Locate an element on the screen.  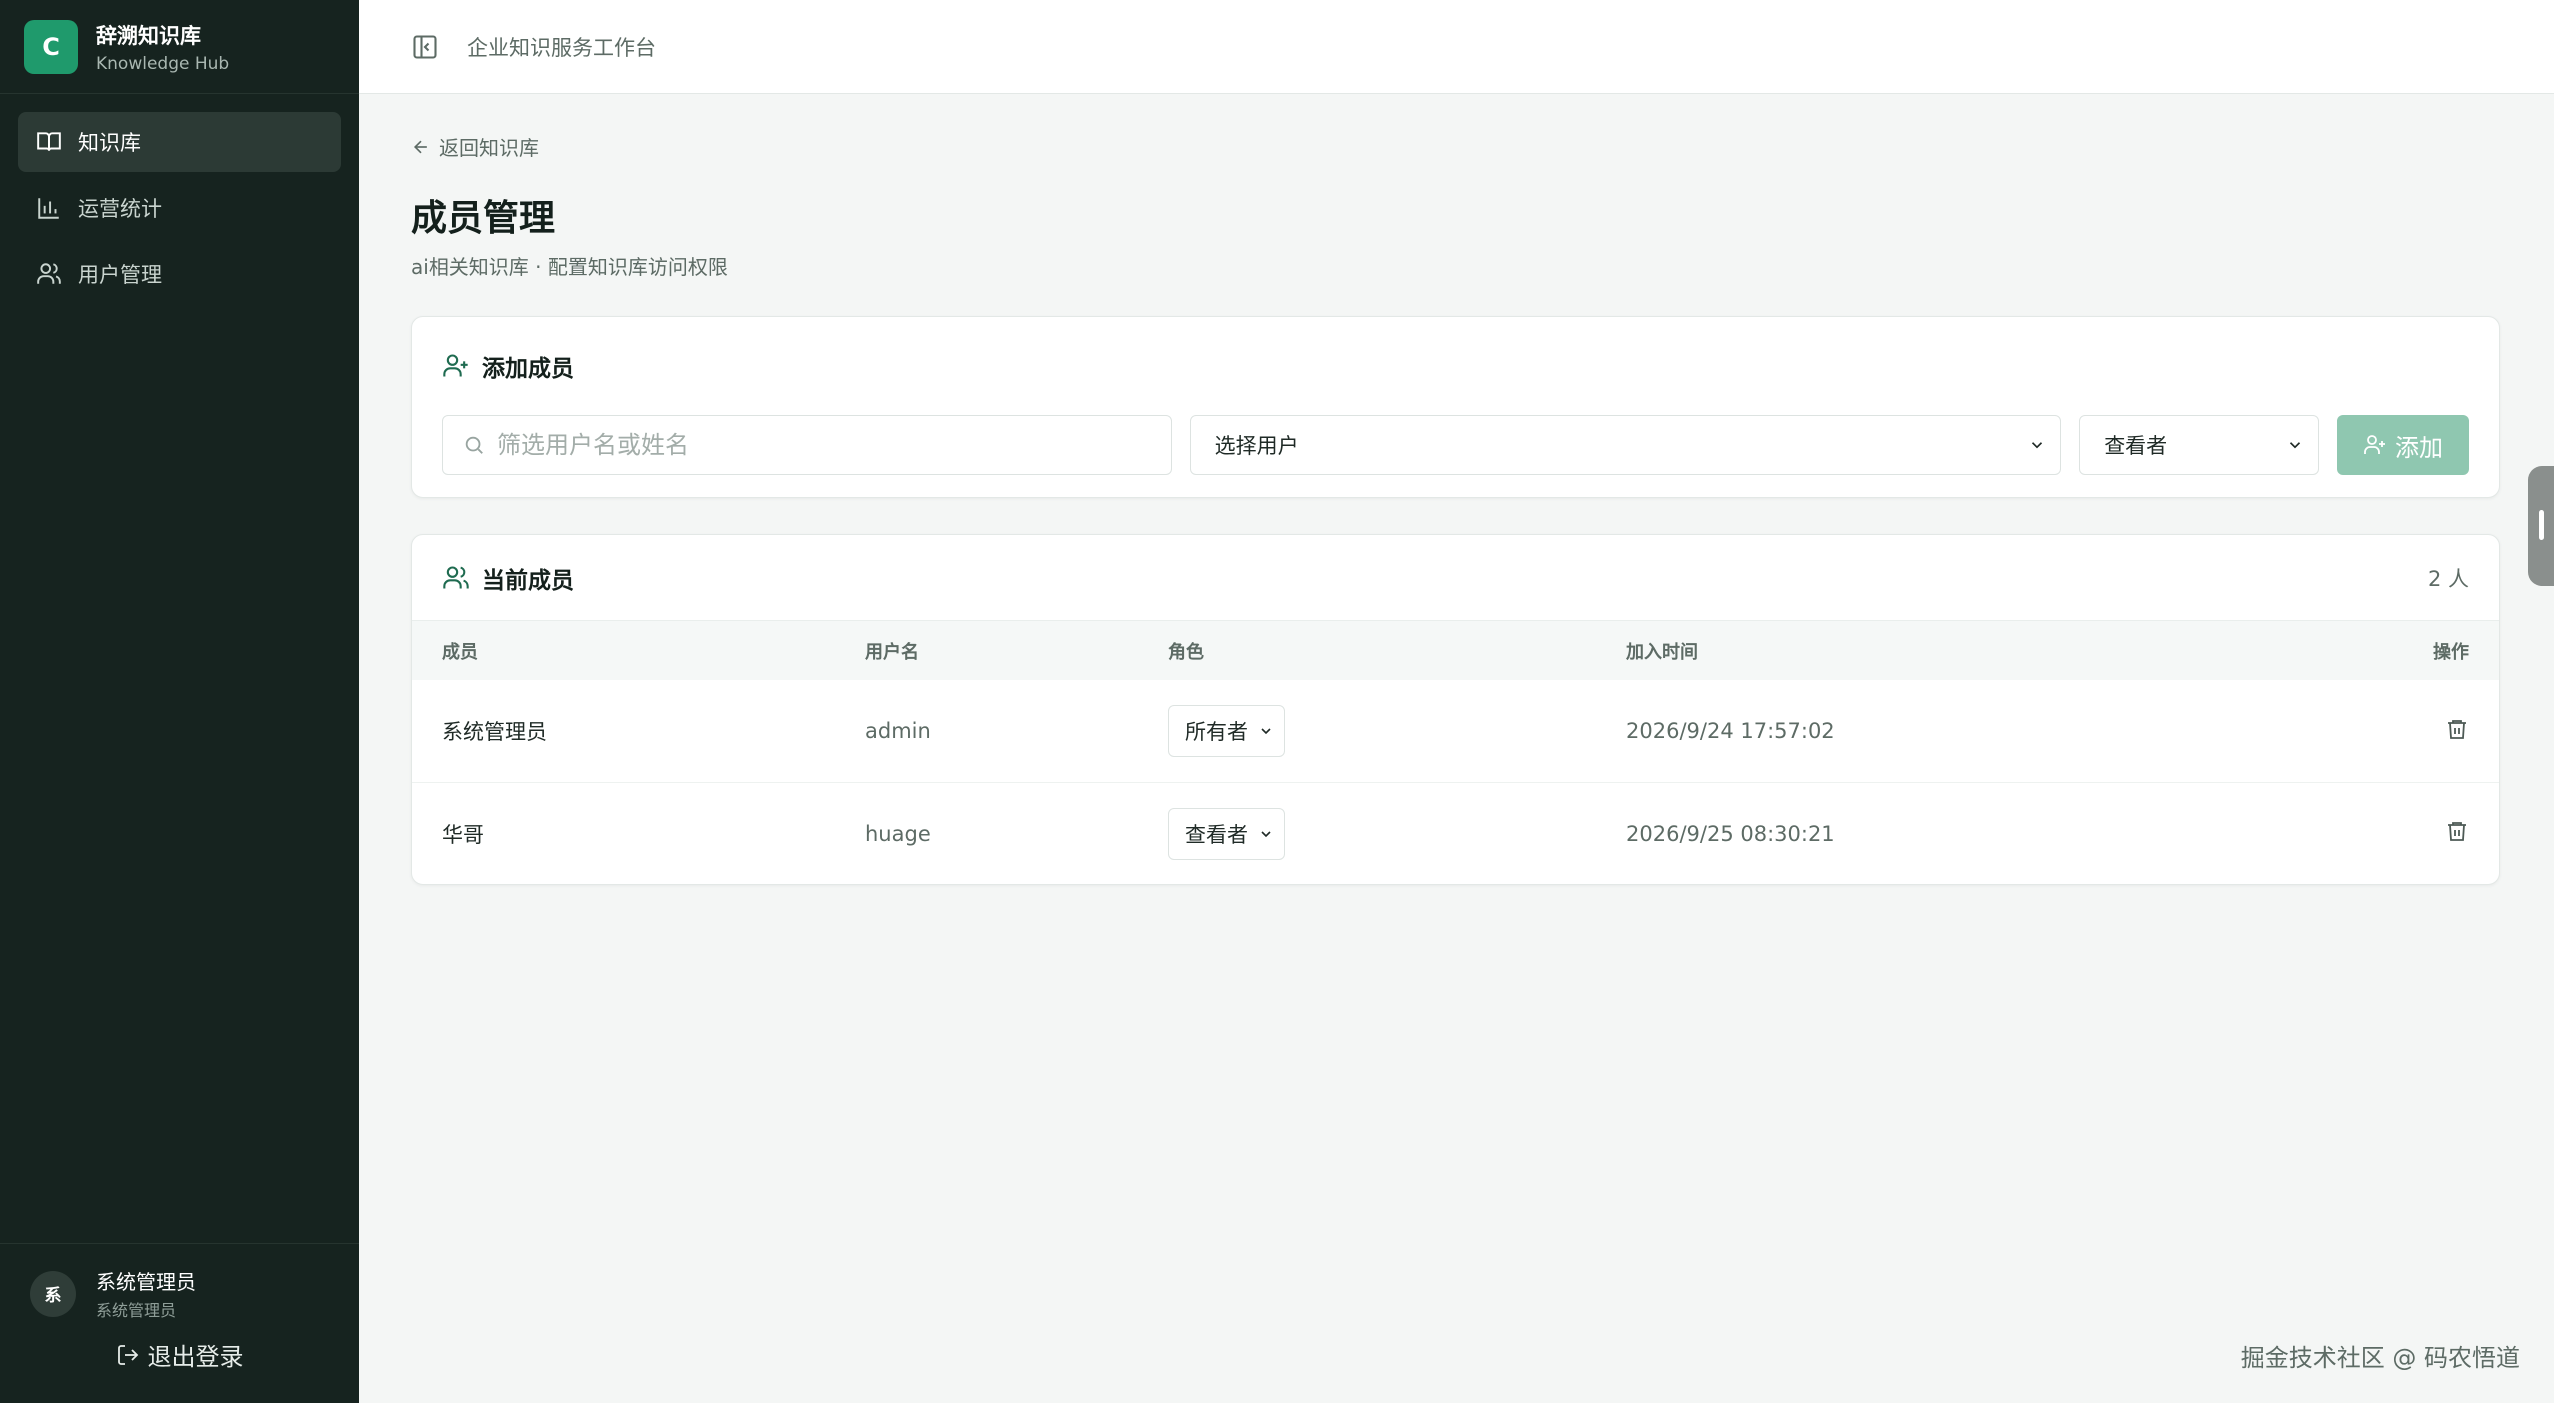
current-members-title: 当前成员 is located at coordinates (528, 580).